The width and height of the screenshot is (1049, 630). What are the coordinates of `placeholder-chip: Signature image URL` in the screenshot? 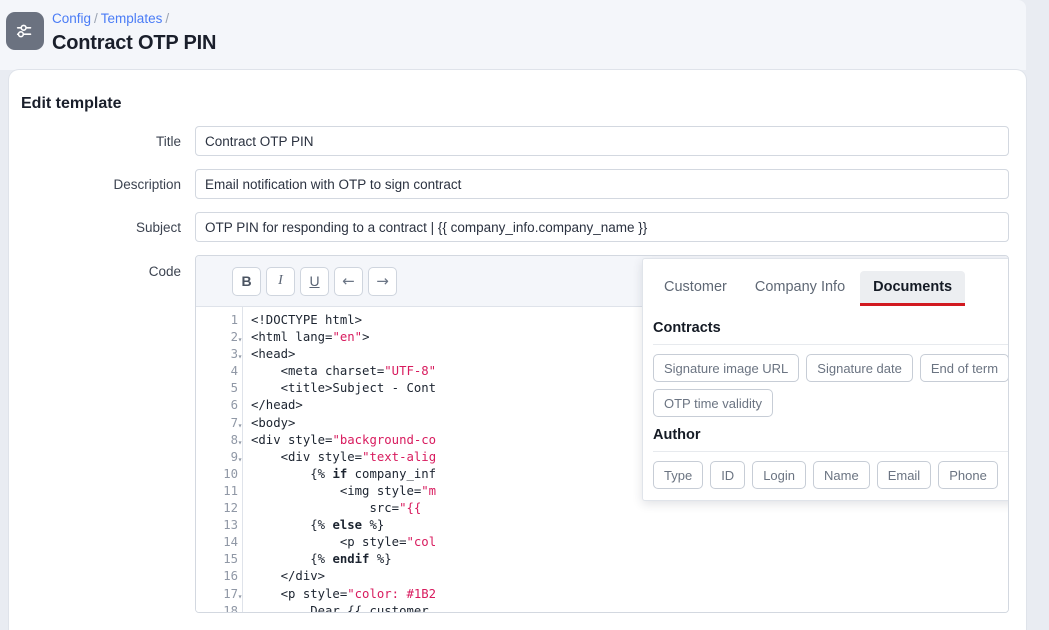 It's located at (726, 368).